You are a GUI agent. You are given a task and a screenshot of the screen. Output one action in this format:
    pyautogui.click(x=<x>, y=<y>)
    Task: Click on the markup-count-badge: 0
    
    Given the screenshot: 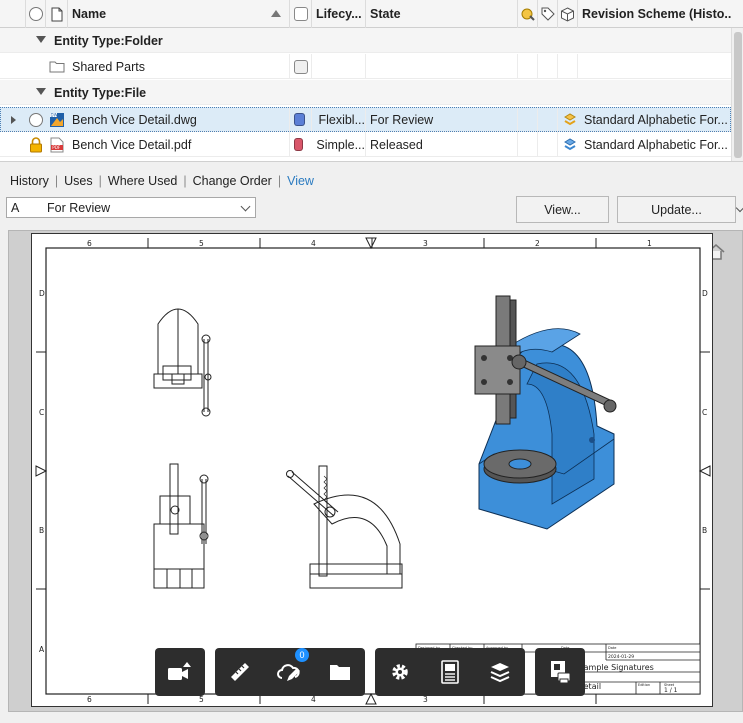 What is the action you would take?
    pyautogui.click(x=302, y=655)
    